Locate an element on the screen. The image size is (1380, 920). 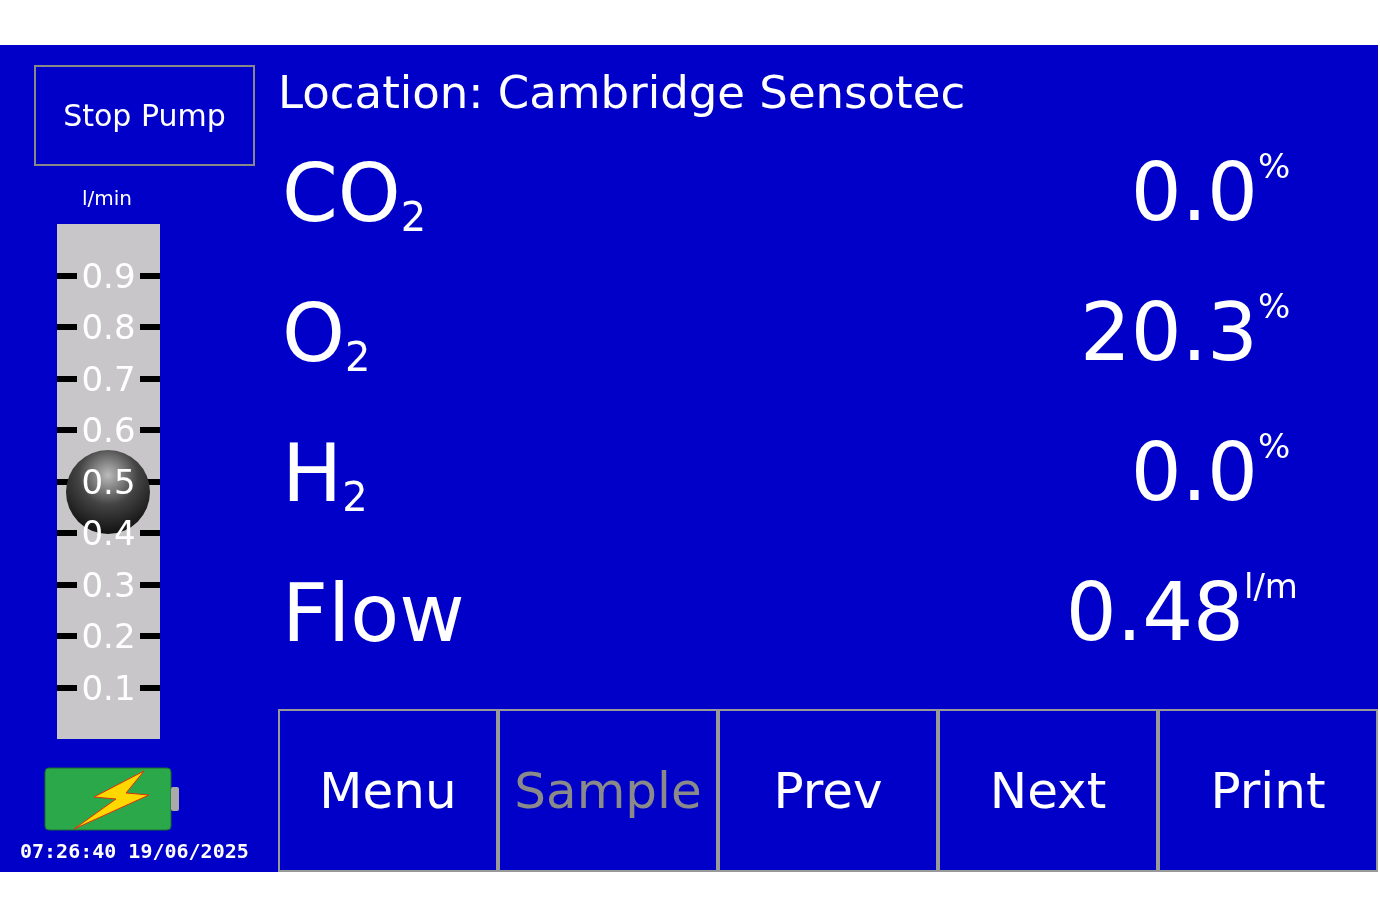
gas-label: Flow is located at coordinates (373, 613).